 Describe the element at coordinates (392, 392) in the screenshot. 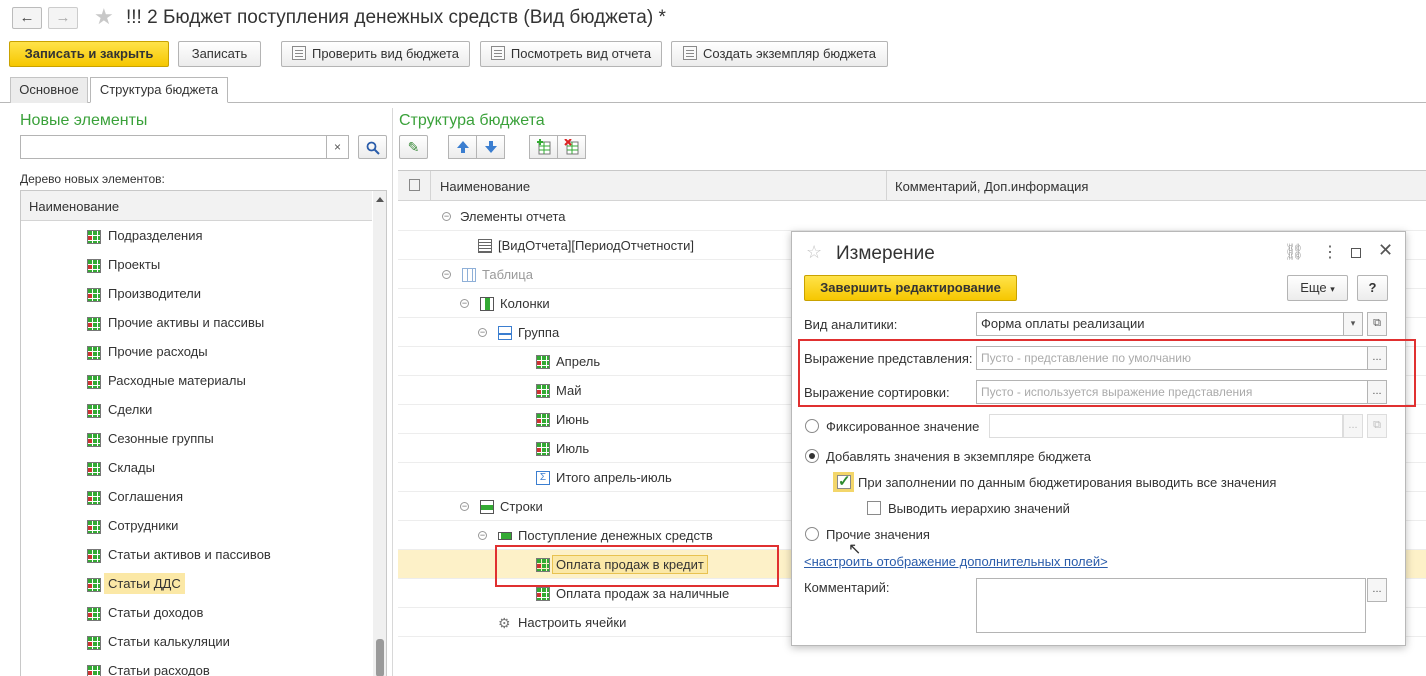

I see `panel-splitter` at that location.